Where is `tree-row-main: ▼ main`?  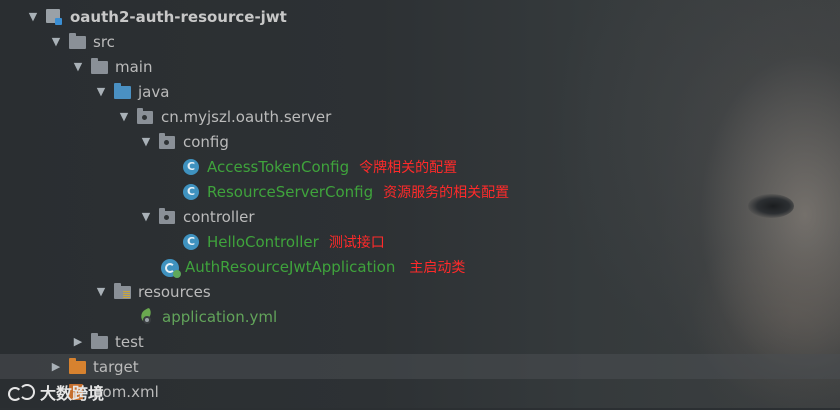 tree-row-main: ▼ main is located at coordinates (420, 66).